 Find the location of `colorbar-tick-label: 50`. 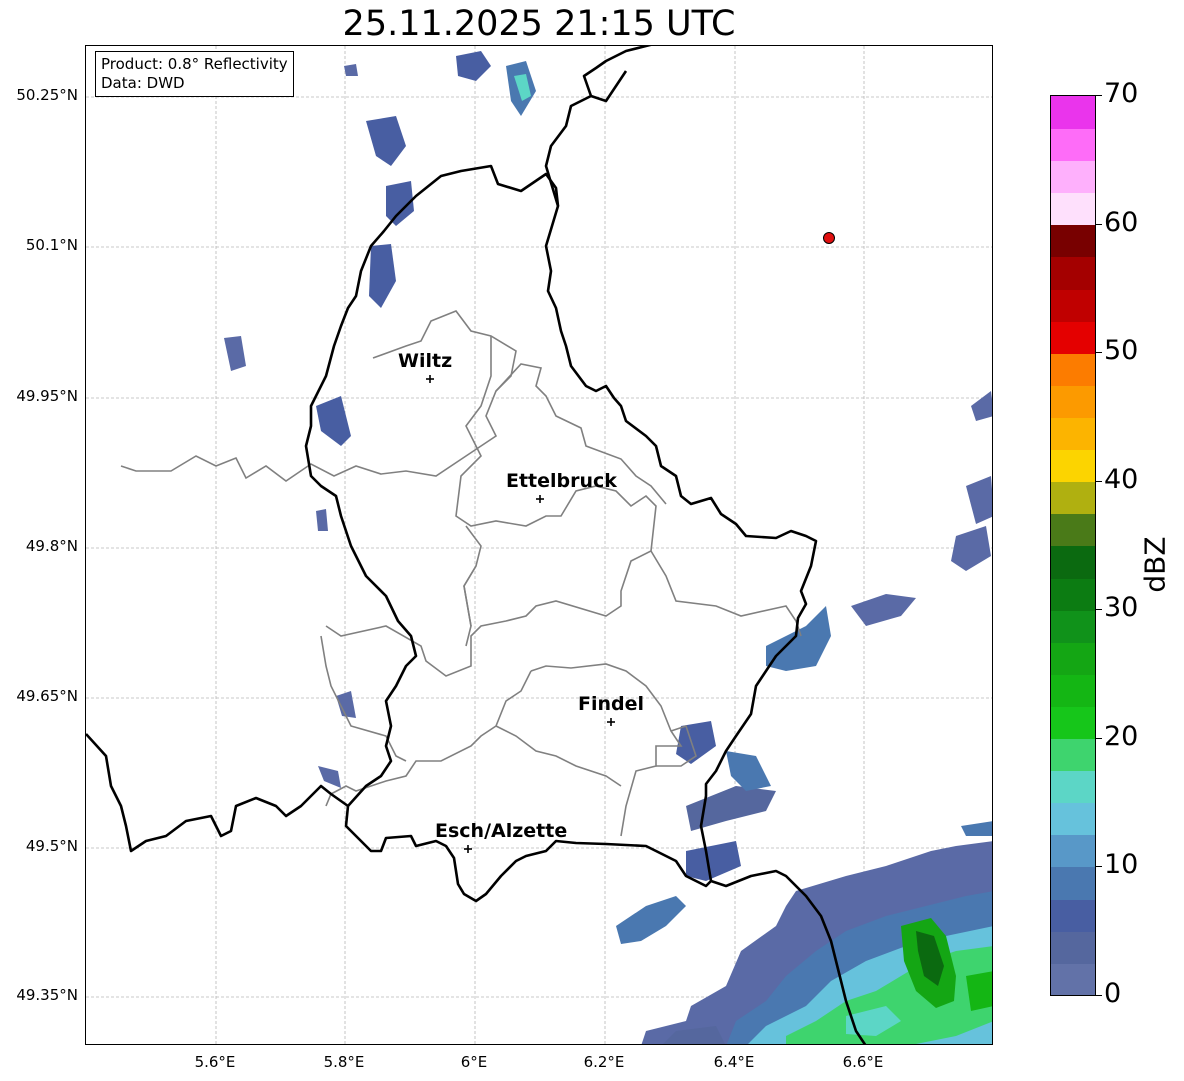

colorbar-tick-label: 50 is located at coordinates (1121, 351).